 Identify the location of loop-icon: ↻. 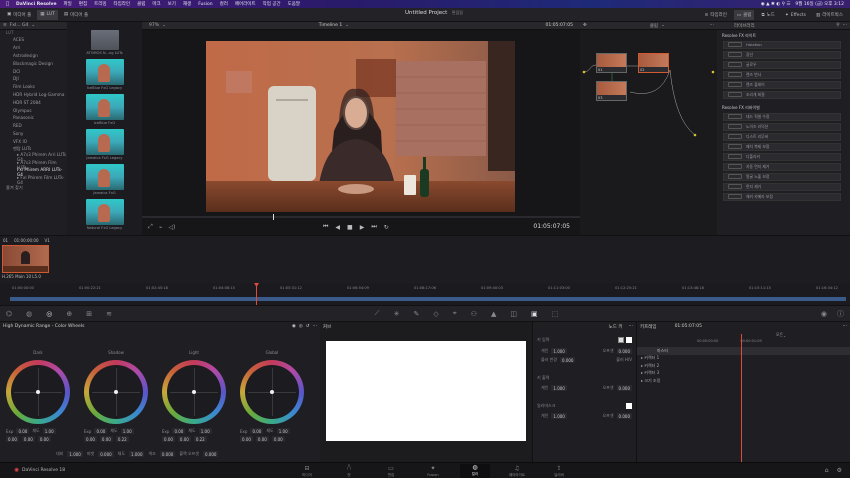
(386, 227).